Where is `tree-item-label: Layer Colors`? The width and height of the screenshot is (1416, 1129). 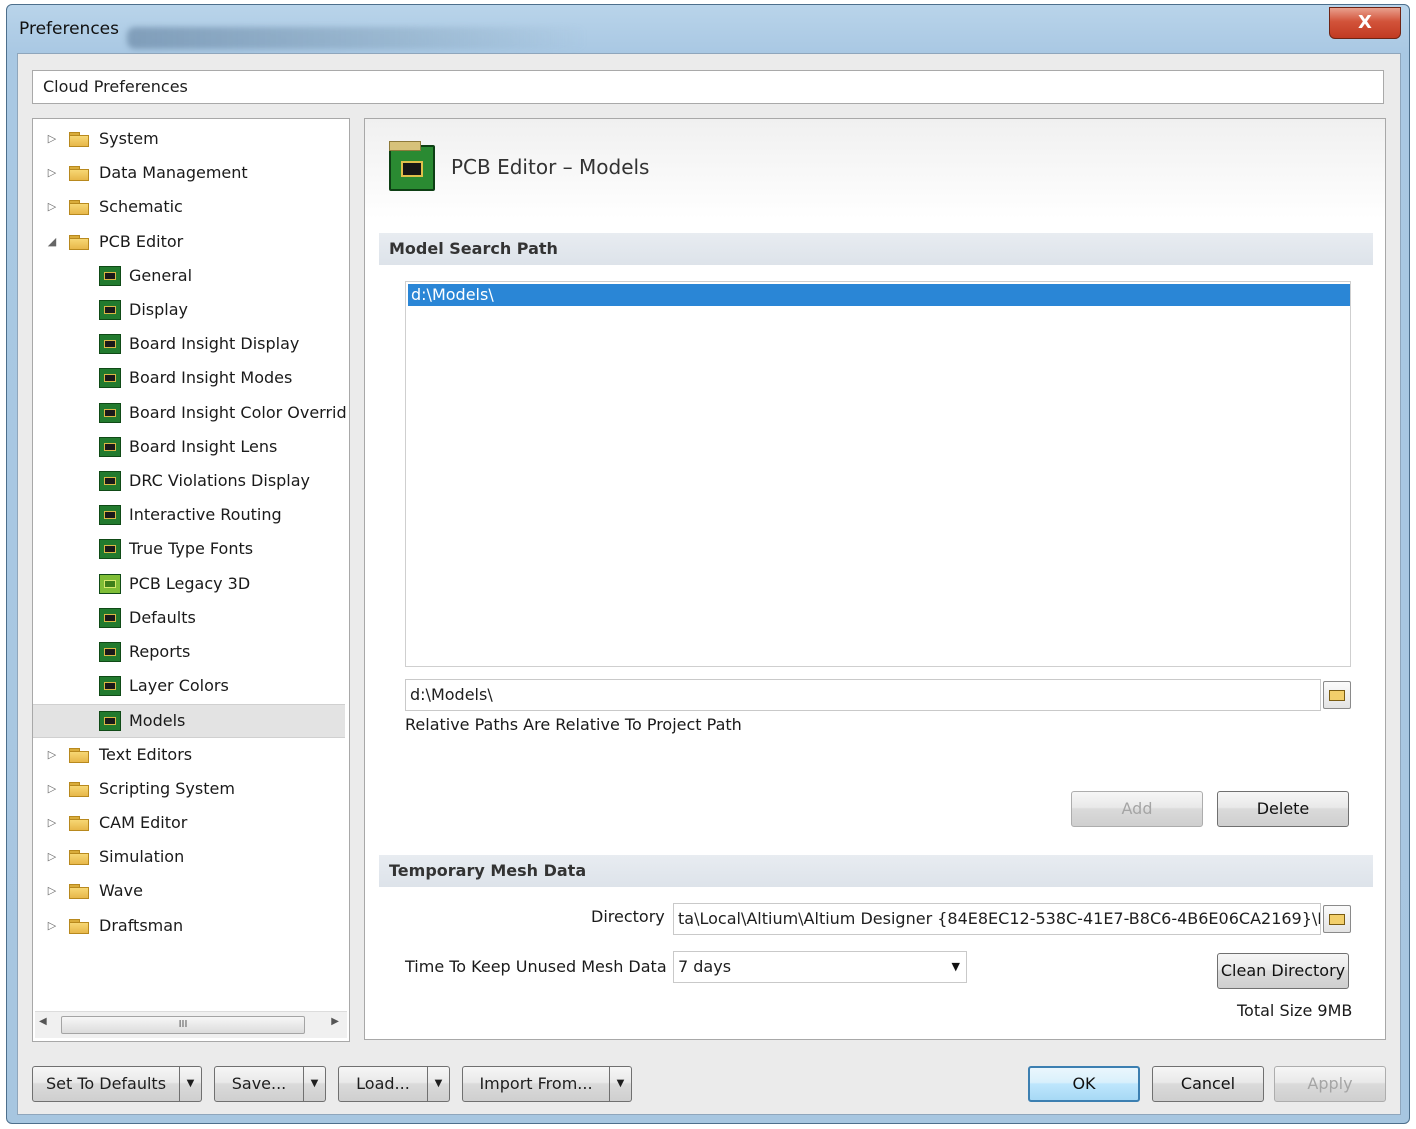
tree-item-label: Layer Colors is located at coordinates (179, 686).